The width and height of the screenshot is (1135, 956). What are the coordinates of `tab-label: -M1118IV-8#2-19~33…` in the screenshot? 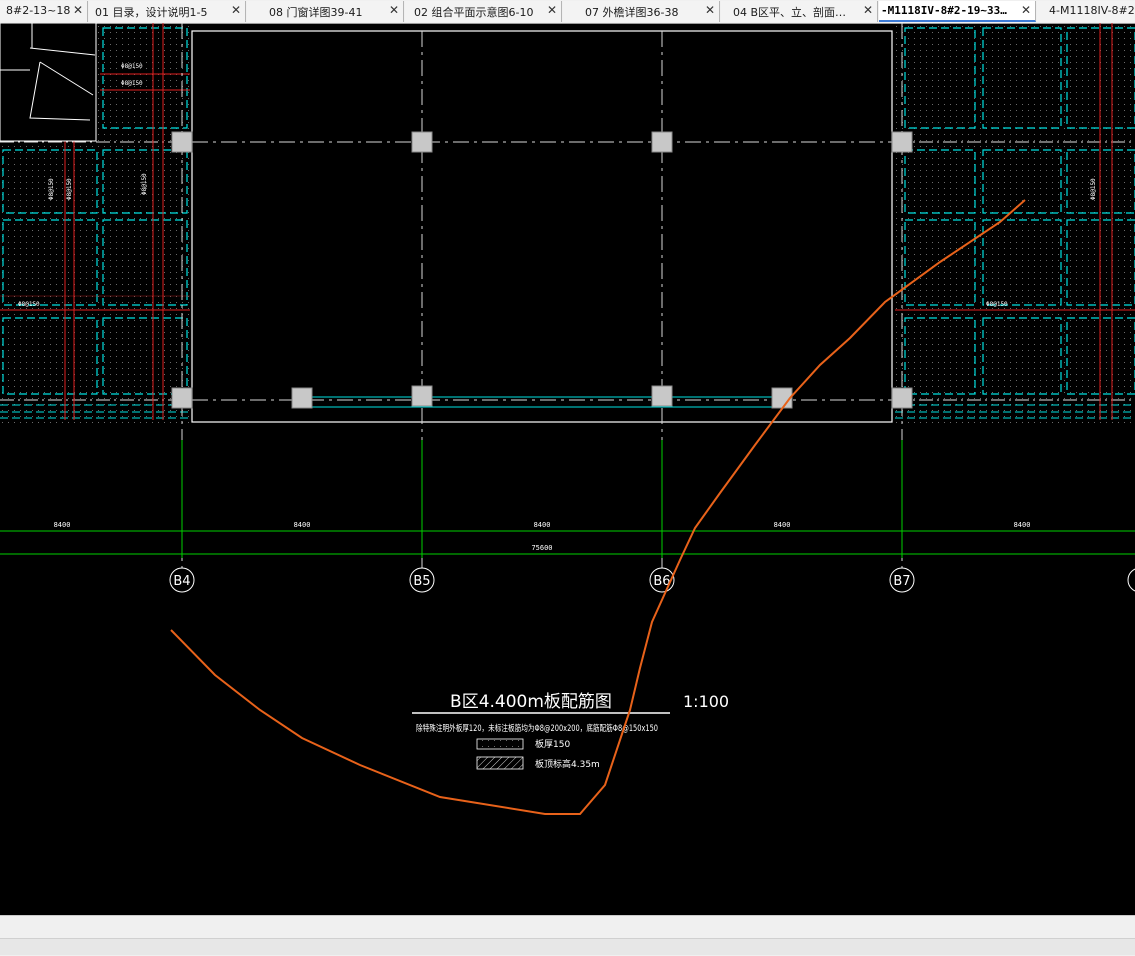 It's located at (944, 10).